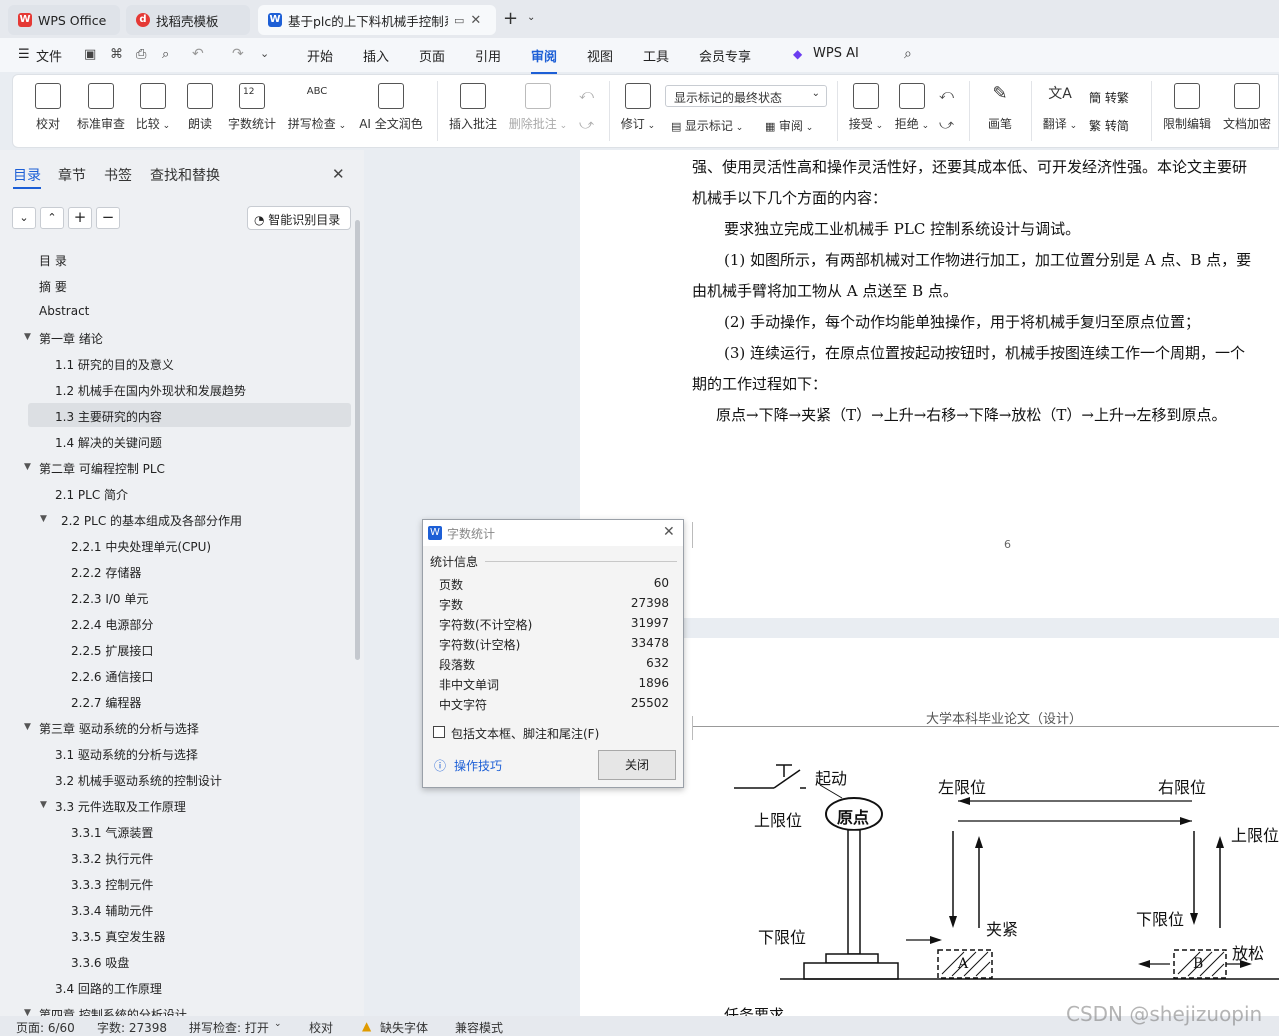 The height and width of the screenshot is (1036, 1279). I want to click on toc-item: 3.3.2 执行元件, so click(112, 858).